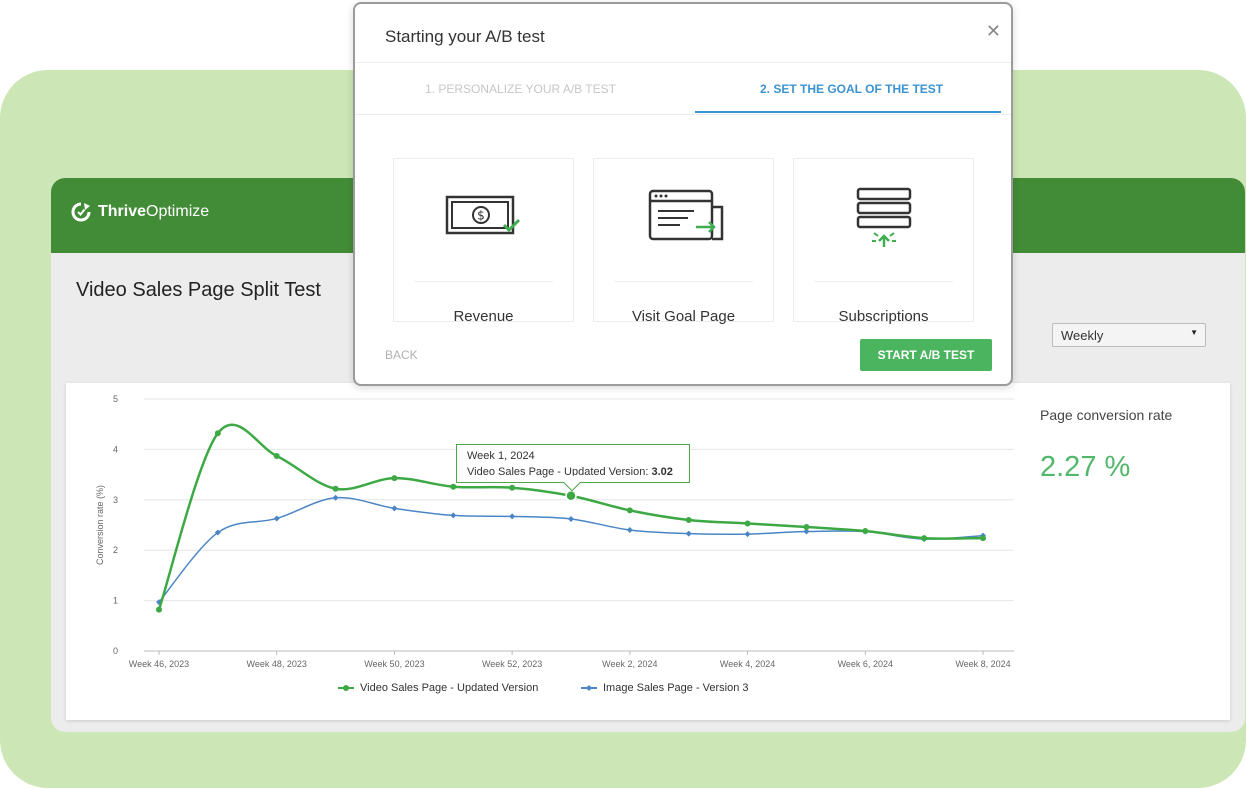 The image size is (1246, 790). Describe the element at coordinates (449, 688) in the screenshot. I see `legend-label-video: Video Sales Page - Updated Version` at that location.